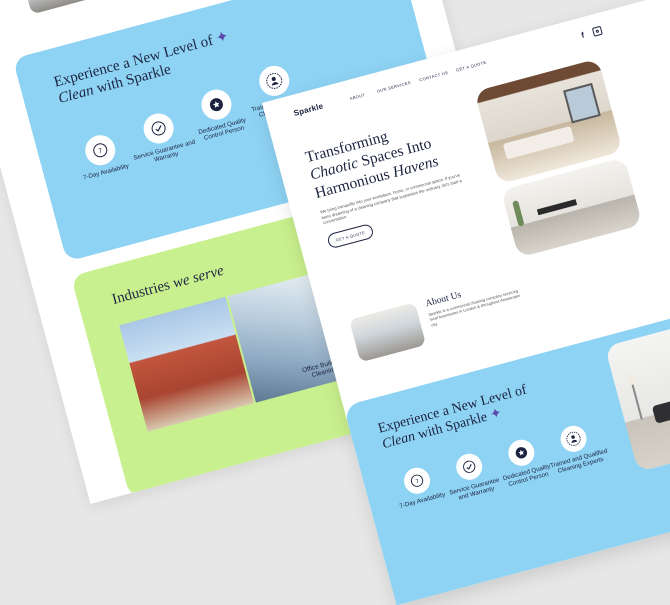  What do you see at coordinates (357, 96) in the screenshot?
I see `nav-about: ABOUT` at bounding box center [357, 96].